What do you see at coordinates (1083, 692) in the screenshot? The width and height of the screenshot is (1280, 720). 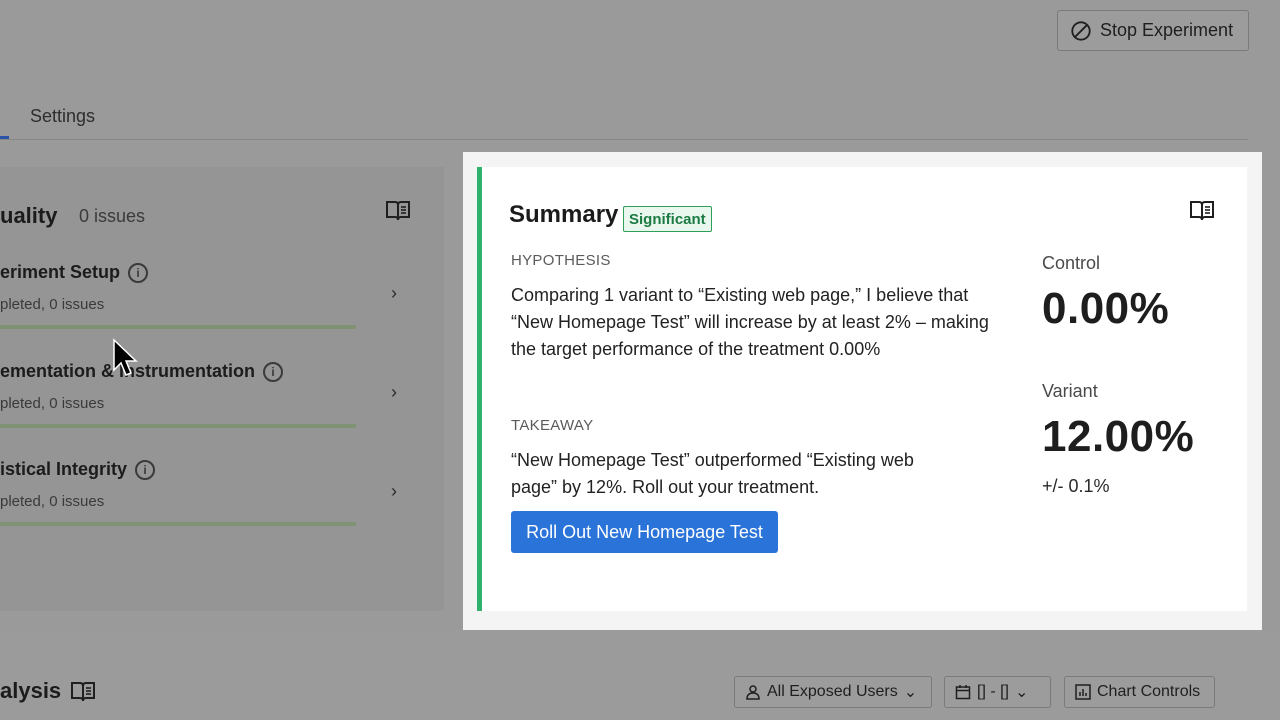 I see `bar-chart-icon` at bounding box center [1083, 692].